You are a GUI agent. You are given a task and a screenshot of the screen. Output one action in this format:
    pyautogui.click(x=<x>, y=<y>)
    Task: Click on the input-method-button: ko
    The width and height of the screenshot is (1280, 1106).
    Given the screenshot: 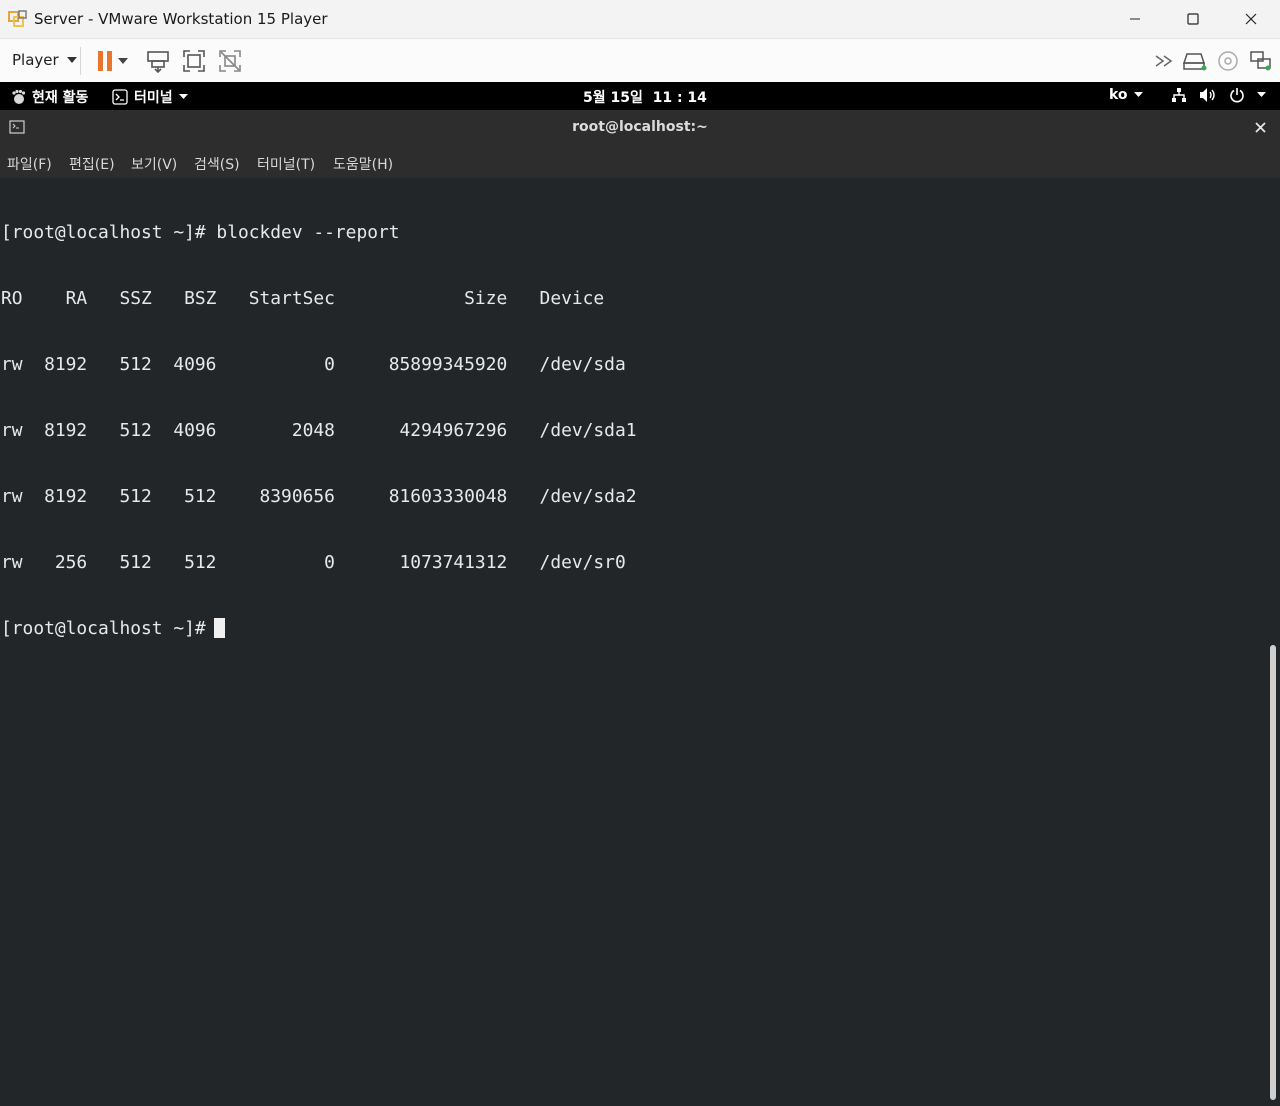 What is the action you would take?
    pyautogui.click(x=1126, y=95)
    